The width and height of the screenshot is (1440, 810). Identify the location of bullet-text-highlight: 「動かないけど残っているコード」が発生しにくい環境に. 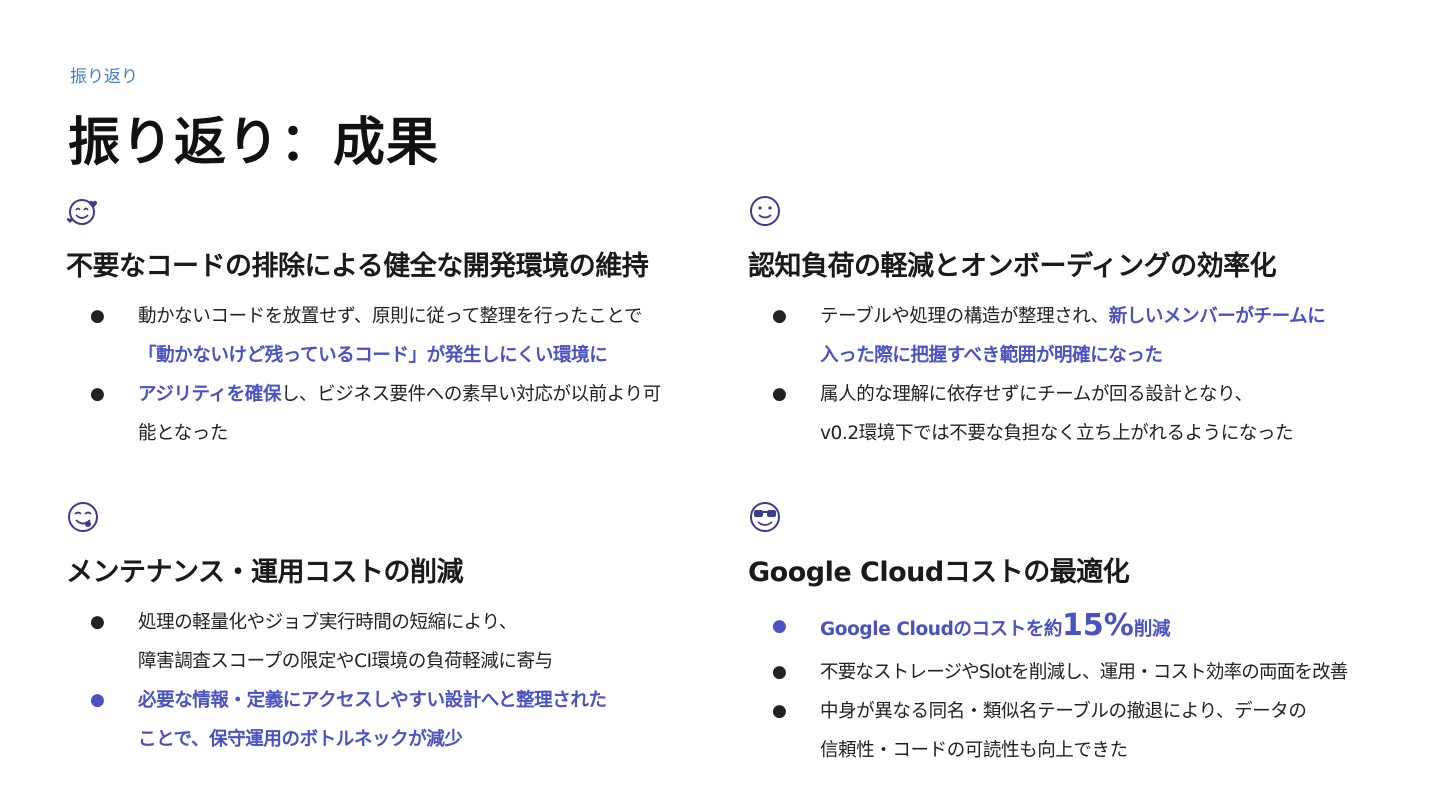
(373, 355).